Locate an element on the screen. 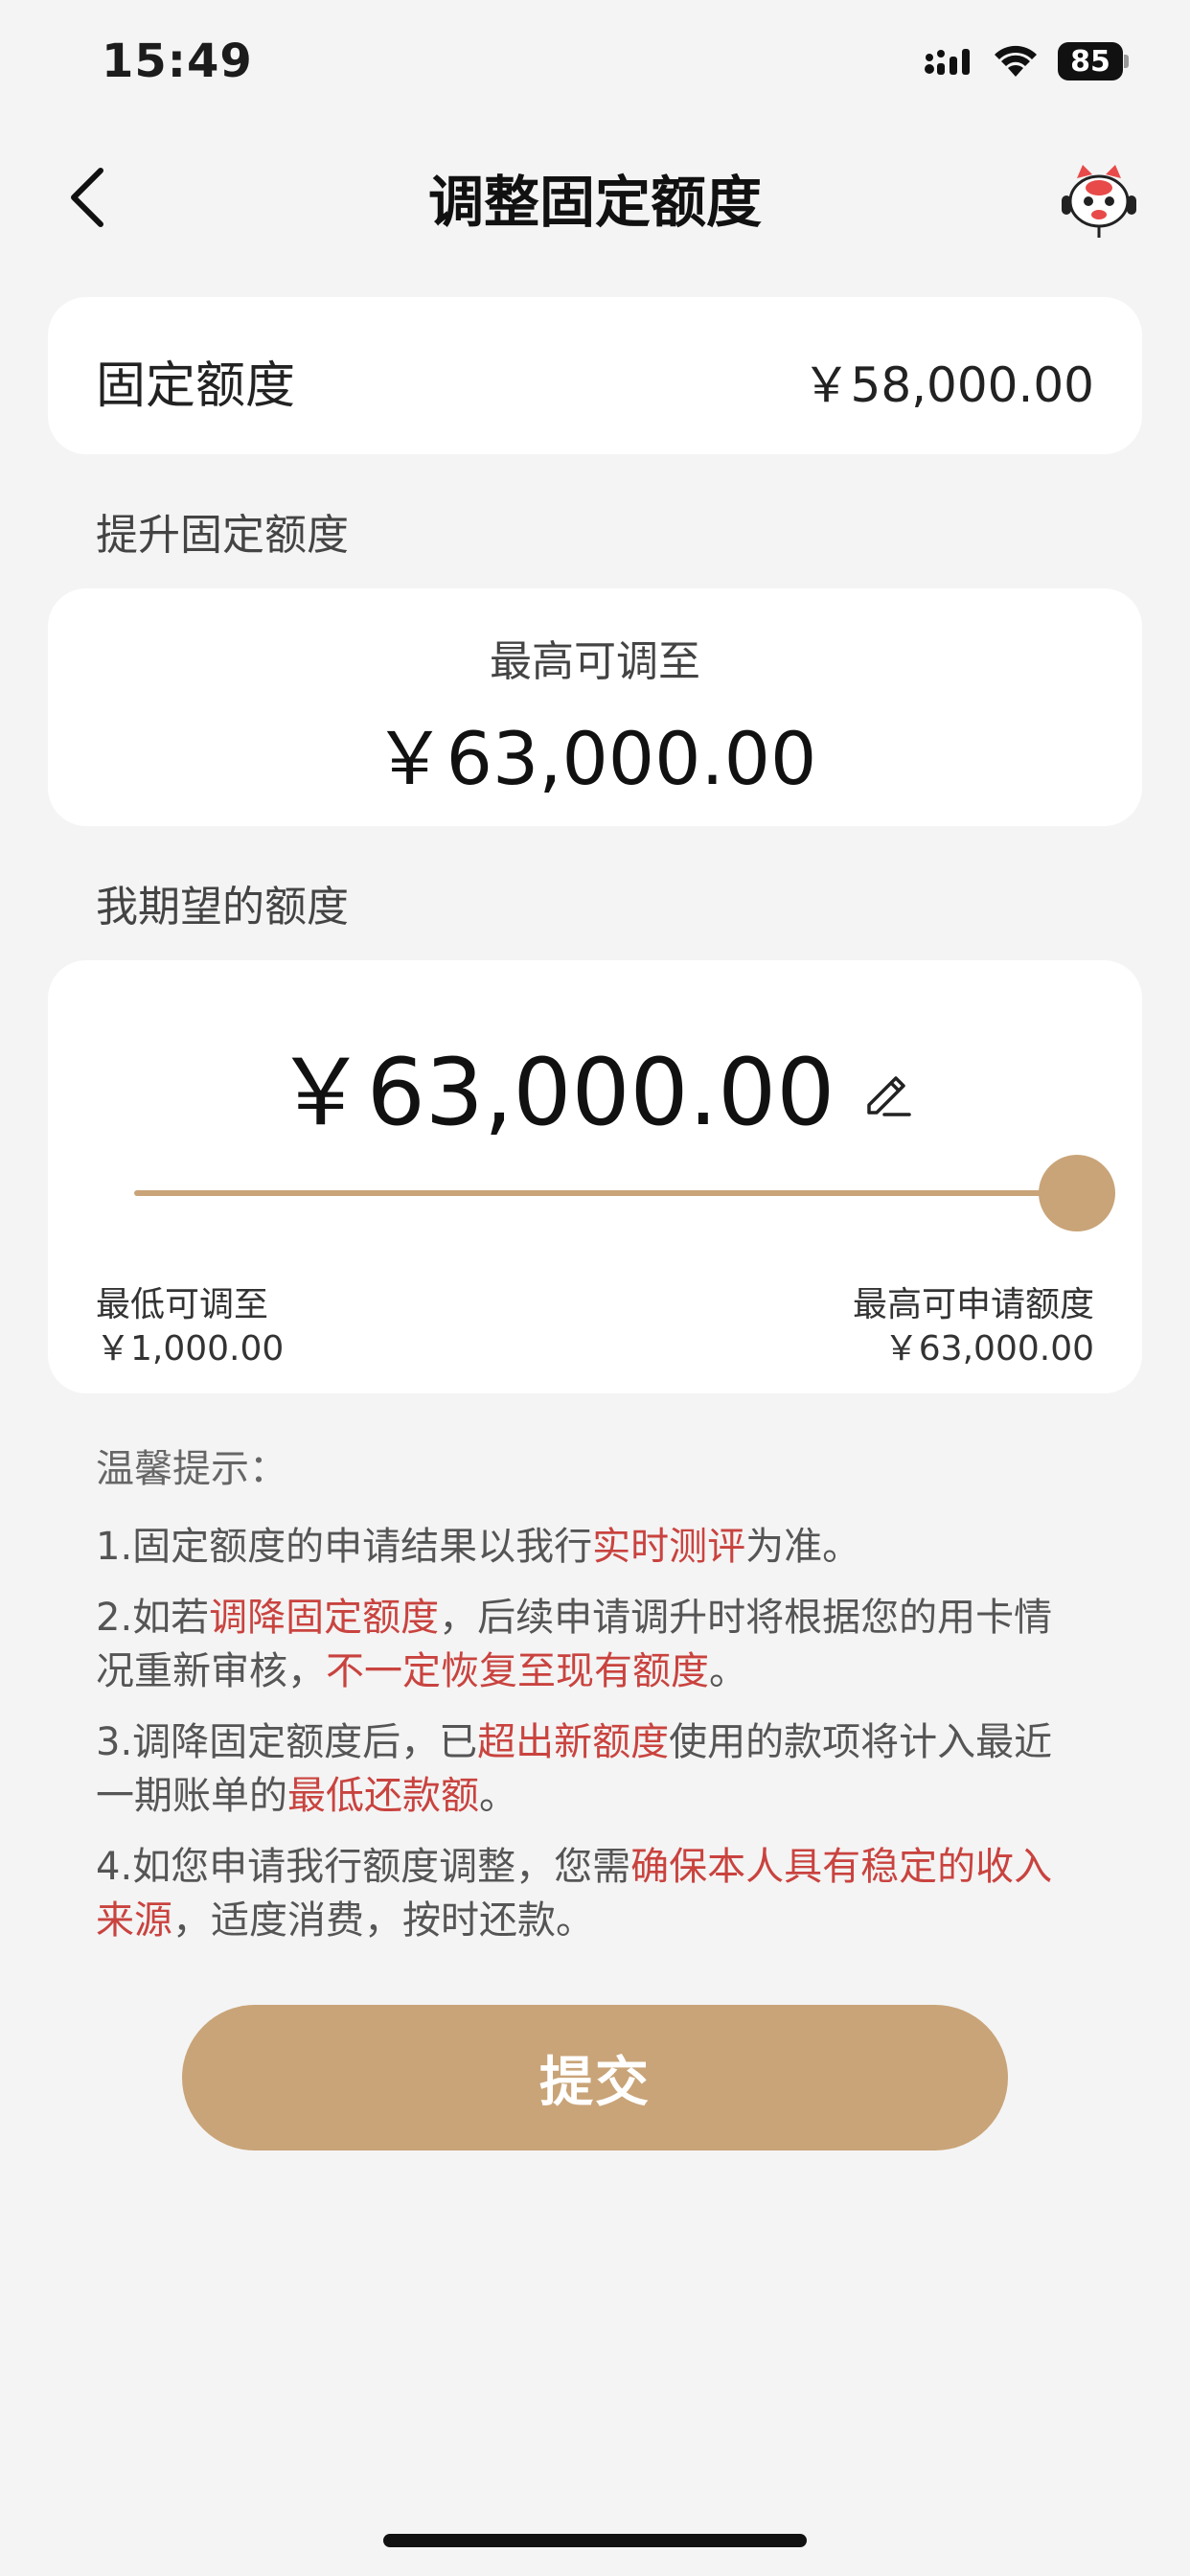  expect-section-label: 我期望的额度 is located at coordinates (222, 907).